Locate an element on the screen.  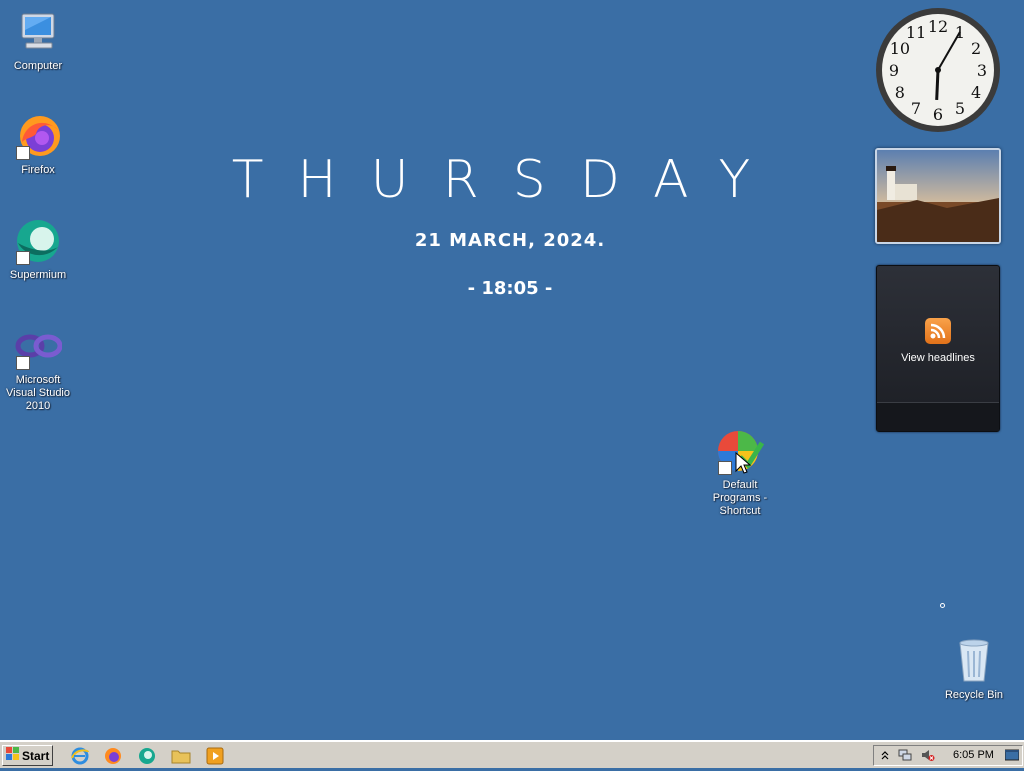
desktop-icon-firefox: Firefox is located at coordinates (38, 144).